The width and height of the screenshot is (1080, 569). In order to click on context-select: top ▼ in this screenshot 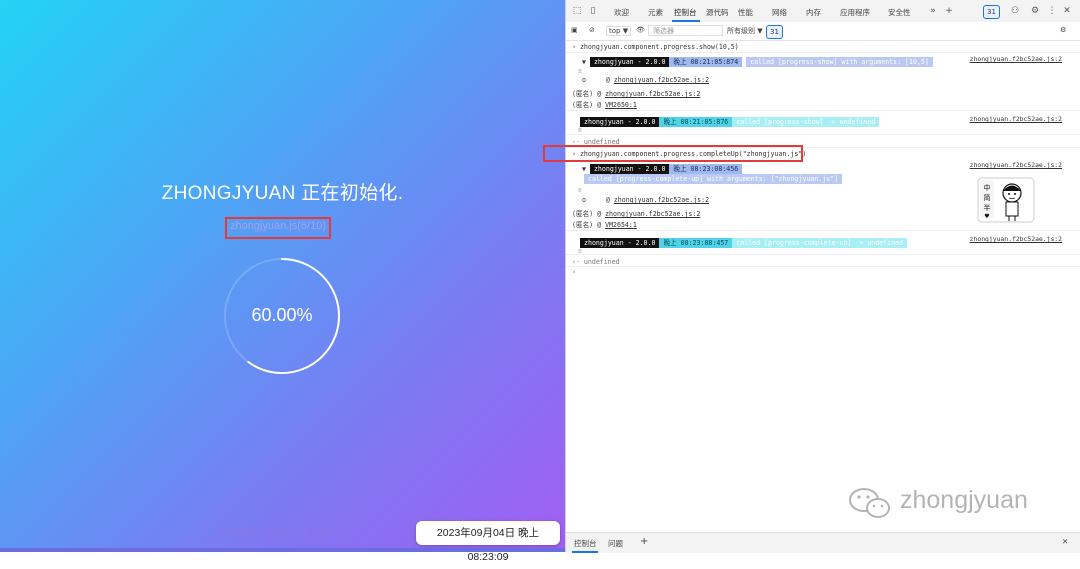, I will do `click(619, 31)`.